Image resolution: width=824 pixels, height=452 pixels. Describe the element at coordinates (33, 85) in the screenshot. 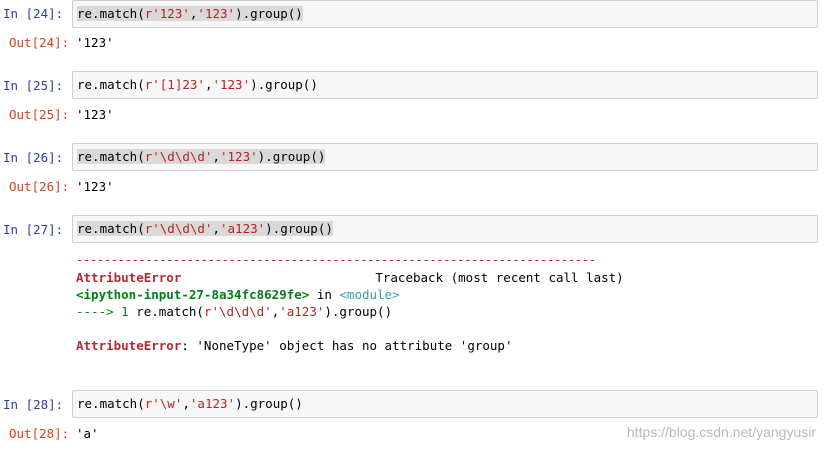

I see `in-prompt-25: In [25]:` at that location.